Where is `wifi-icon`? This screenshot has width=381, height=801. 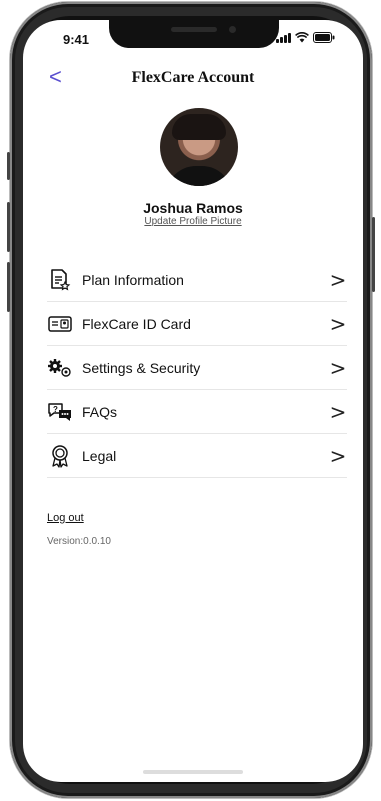 wifi-icon is located at coordinates (302, 37).